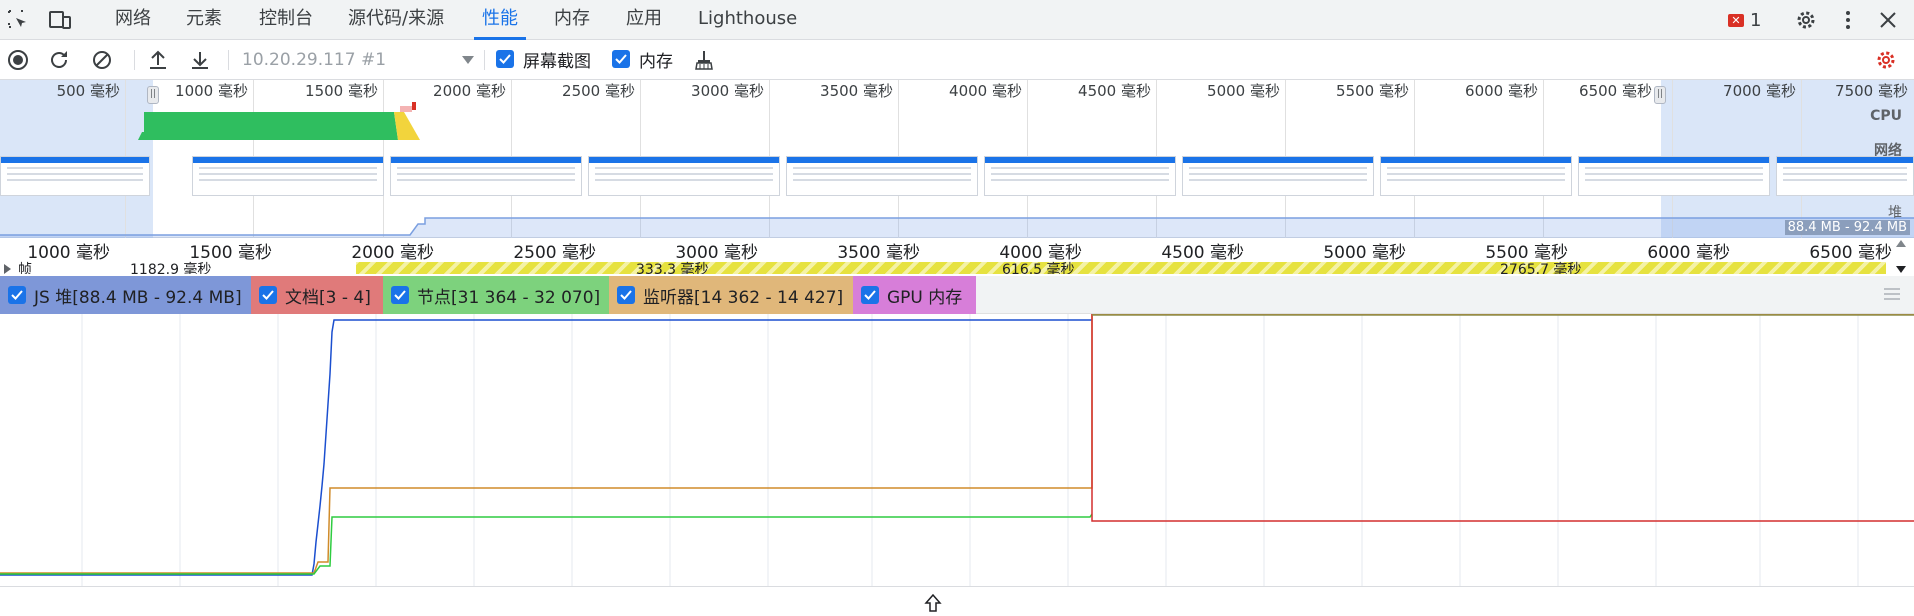 This screenshot has height=616, width=1914. Describe the element at coordinates (1372, 91) in the screenshot. I see `overview-tick: 5500 毫秒` at that location.